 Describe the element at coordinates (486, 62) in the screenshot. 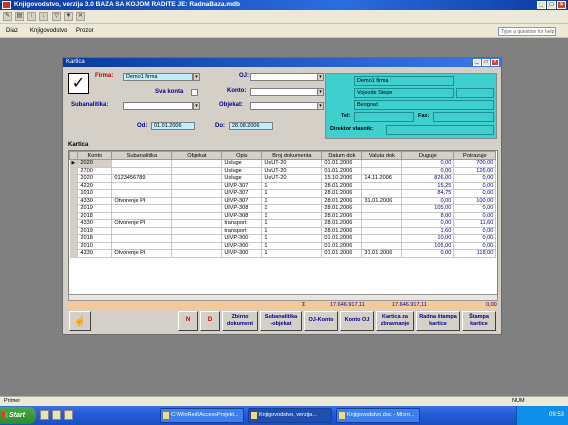

I see `form-maximize-button: □` at that location.